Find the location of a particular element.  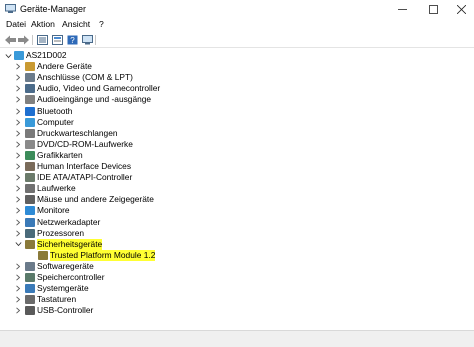

tree-item-label: Andere Geräte is located at coordinates (64, 66).